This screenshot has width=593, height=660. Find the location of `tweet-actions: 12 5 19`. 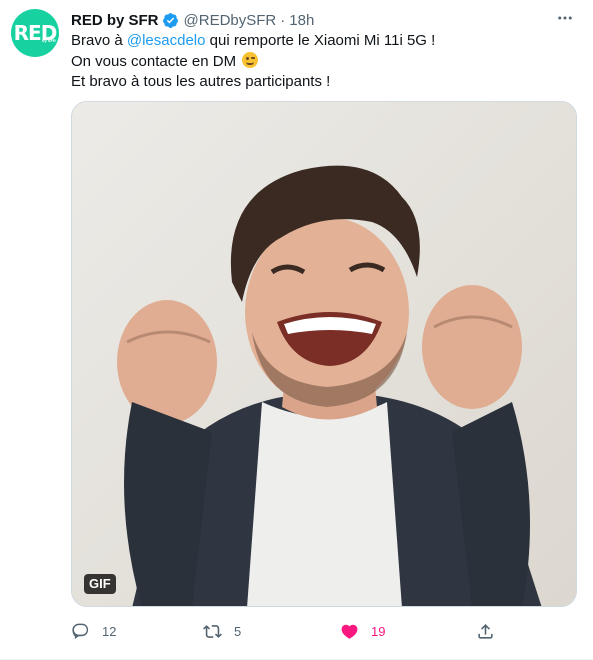

tweet-actions: 12 5 19 is located at coordinates (291, 631).